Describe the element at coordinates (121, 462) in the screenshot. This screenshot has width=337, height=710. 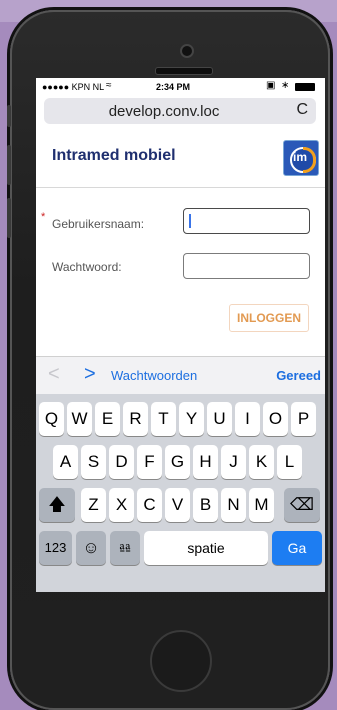
I see `key: D` at that location.